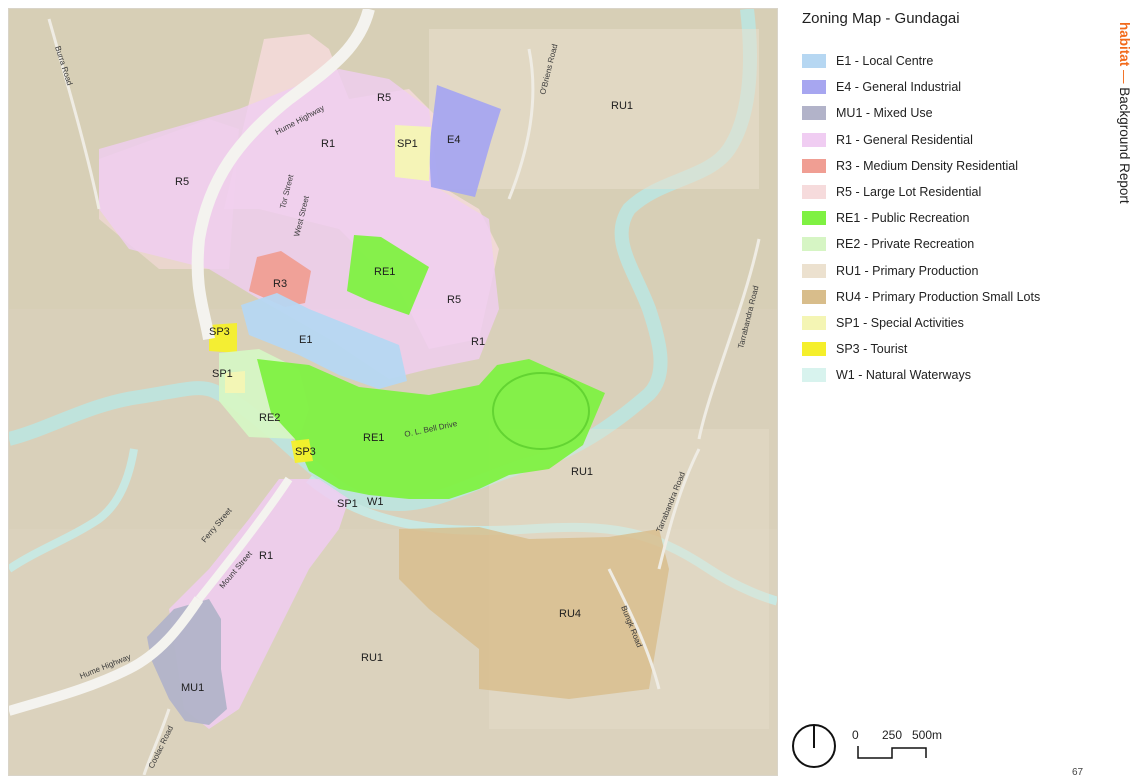 The width and height of the screenshot is (1134, 782). I want to click on label-sp3-west: SP3, so click(219, 332).